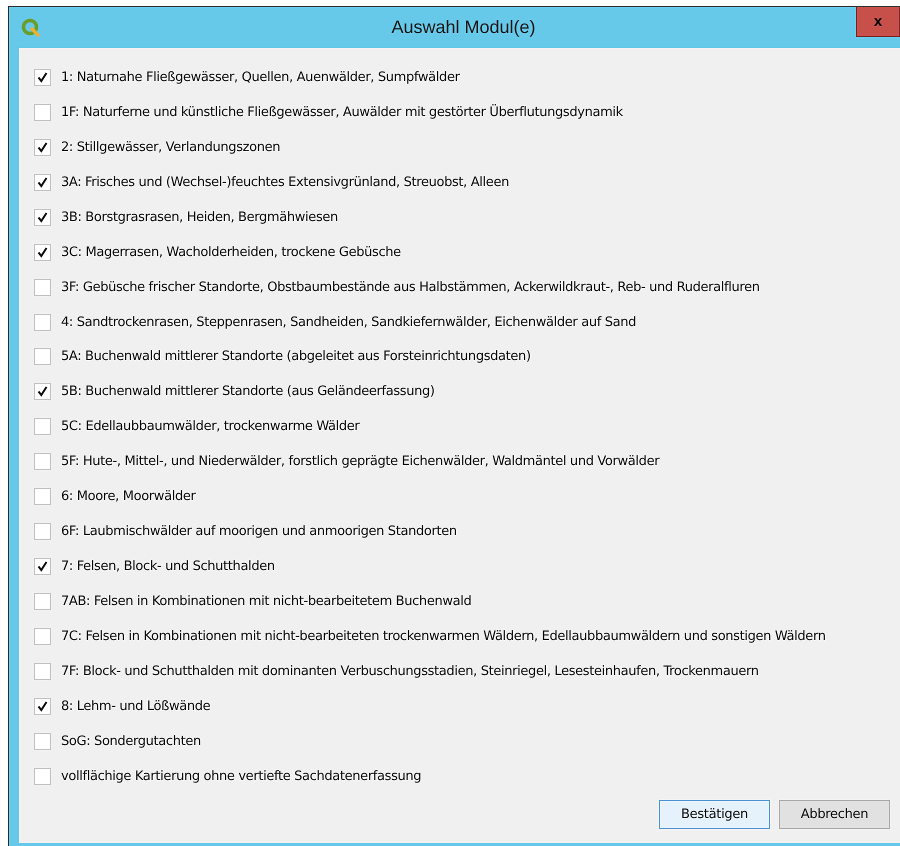  I want to click on window-title: Auswahl Modul(e), so click(463, 27).